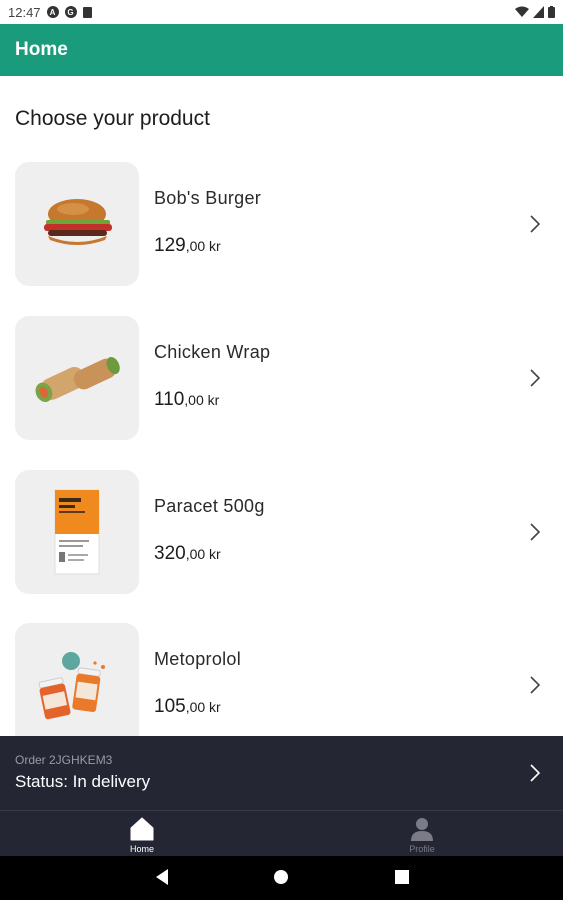  I want to click on product-name: Metoprolol, so click(198, 659).